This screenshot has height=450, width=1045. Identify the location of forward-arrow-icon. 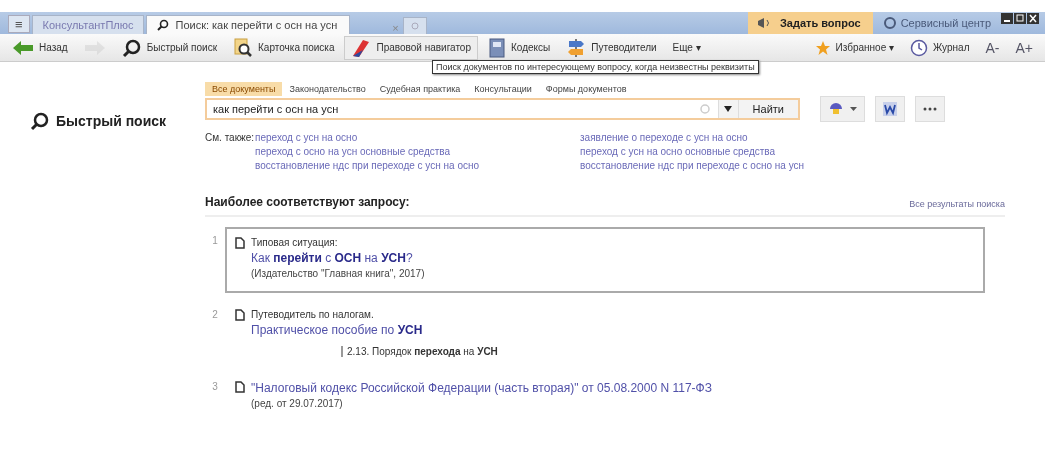
(94, 47).